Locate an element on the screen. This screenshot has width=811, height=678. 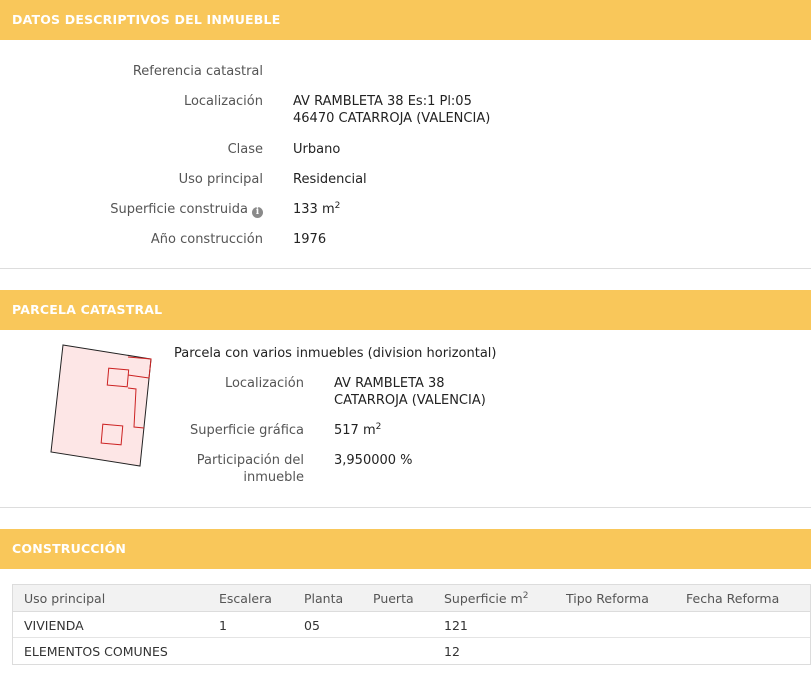
value-uso-principal: Residencial is located at coordinates (330, 179).